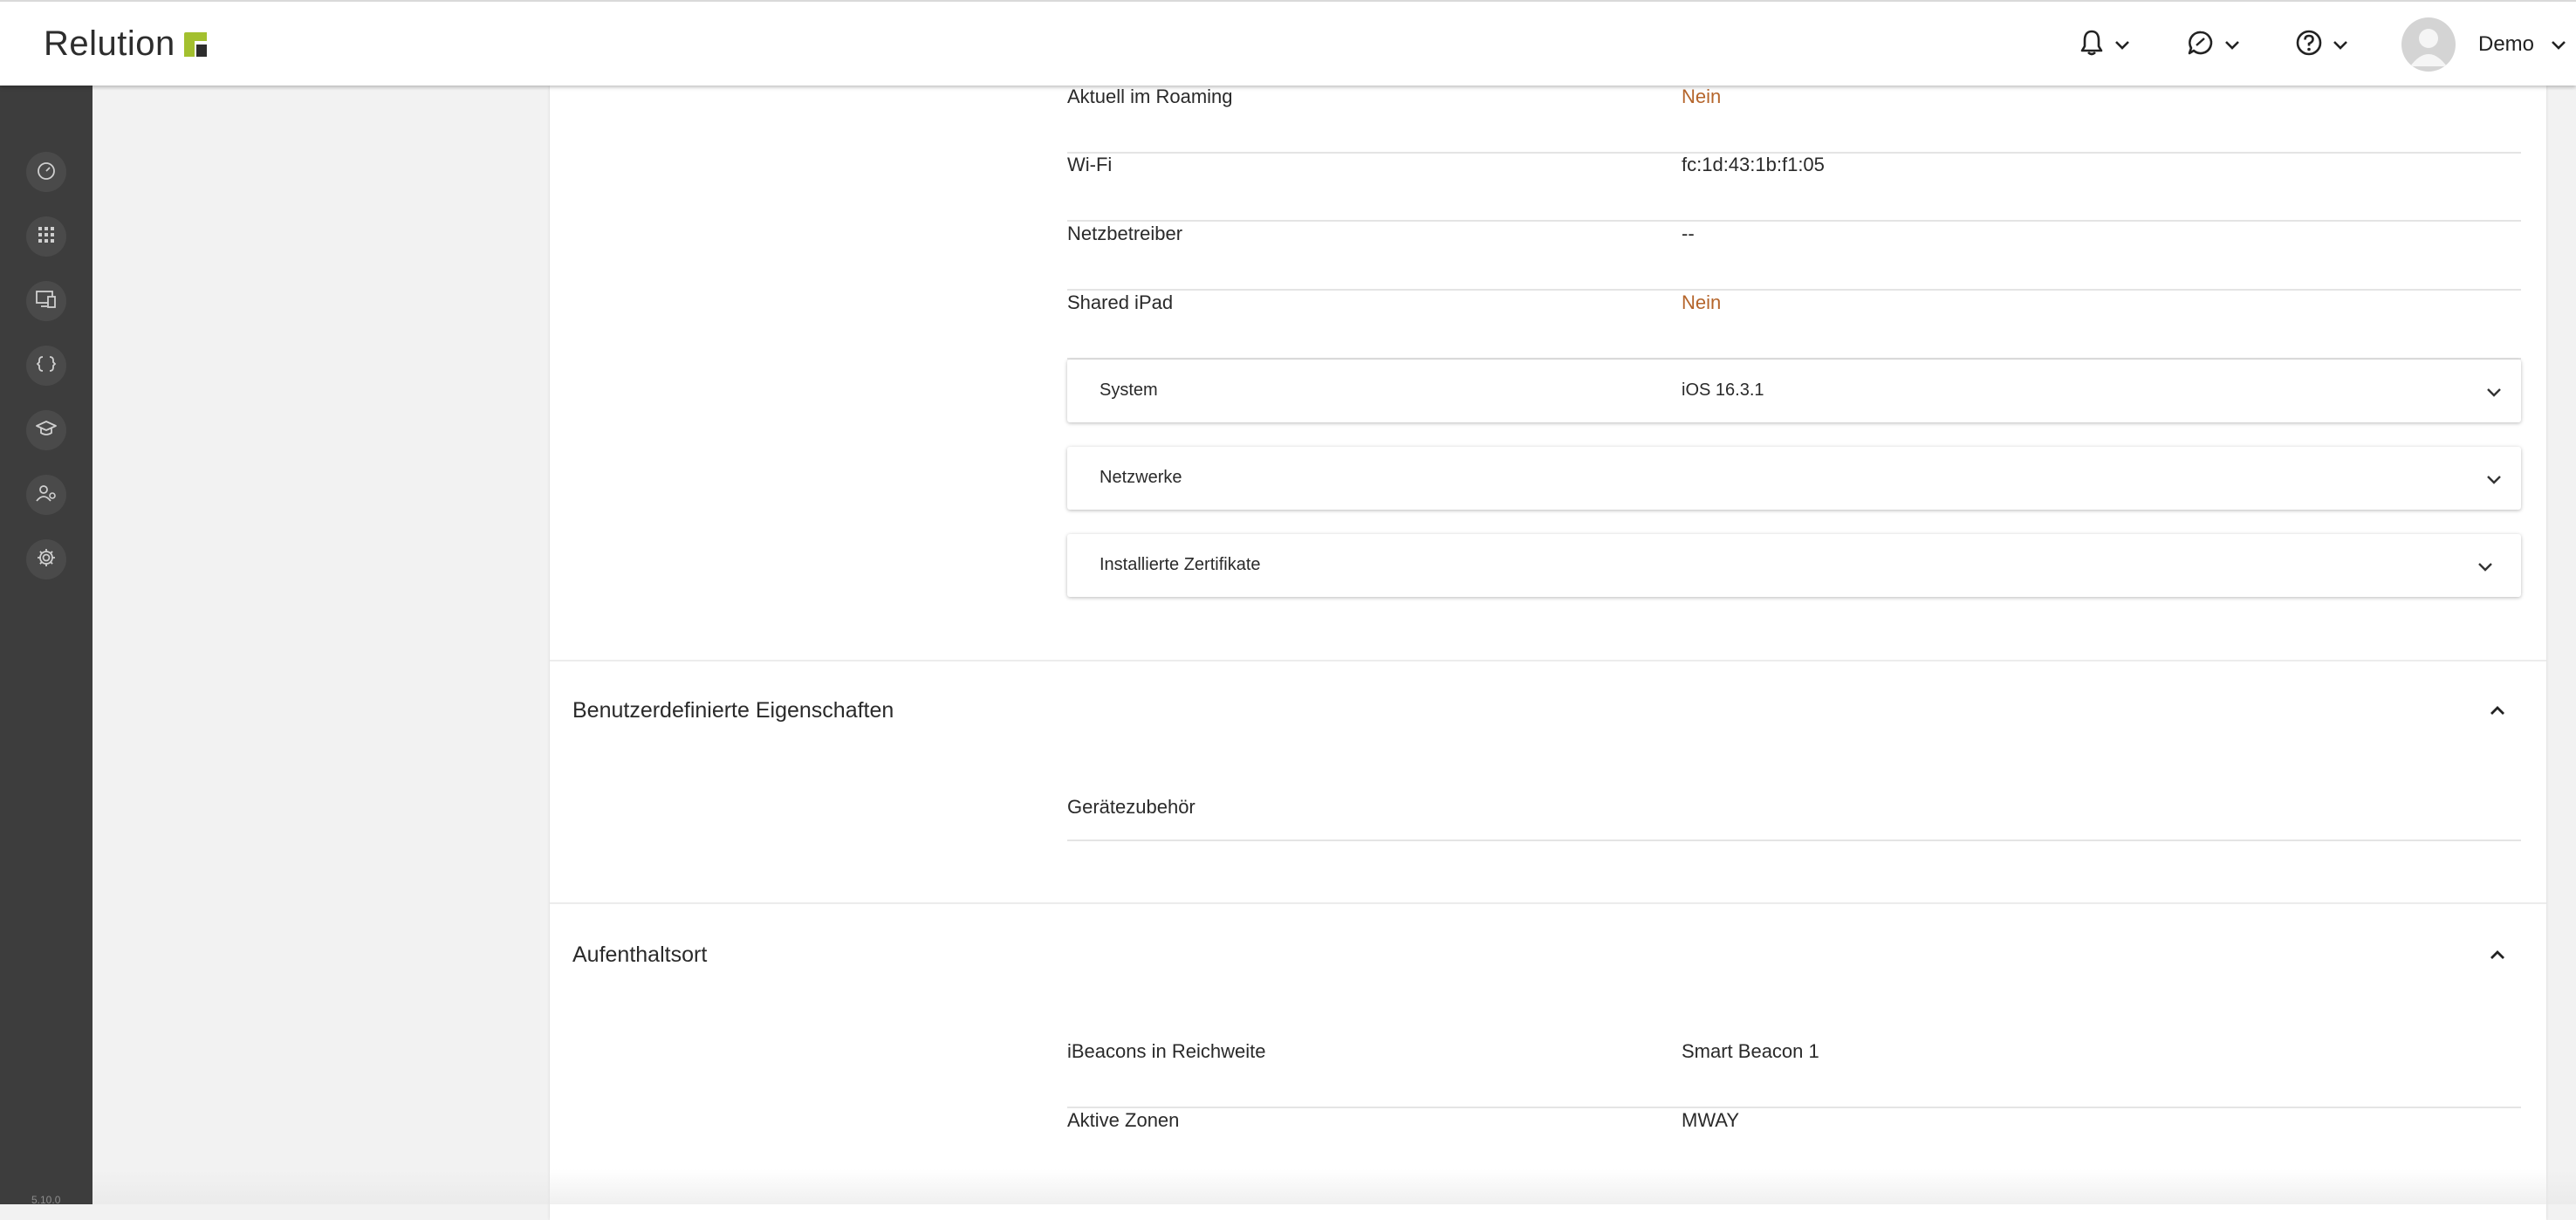  What do you see at coordinates (1794, 565) in the screenshot?
I see `panel-installed-certificates: Installierte Zertifikate` at bounding box center [1794, 565].